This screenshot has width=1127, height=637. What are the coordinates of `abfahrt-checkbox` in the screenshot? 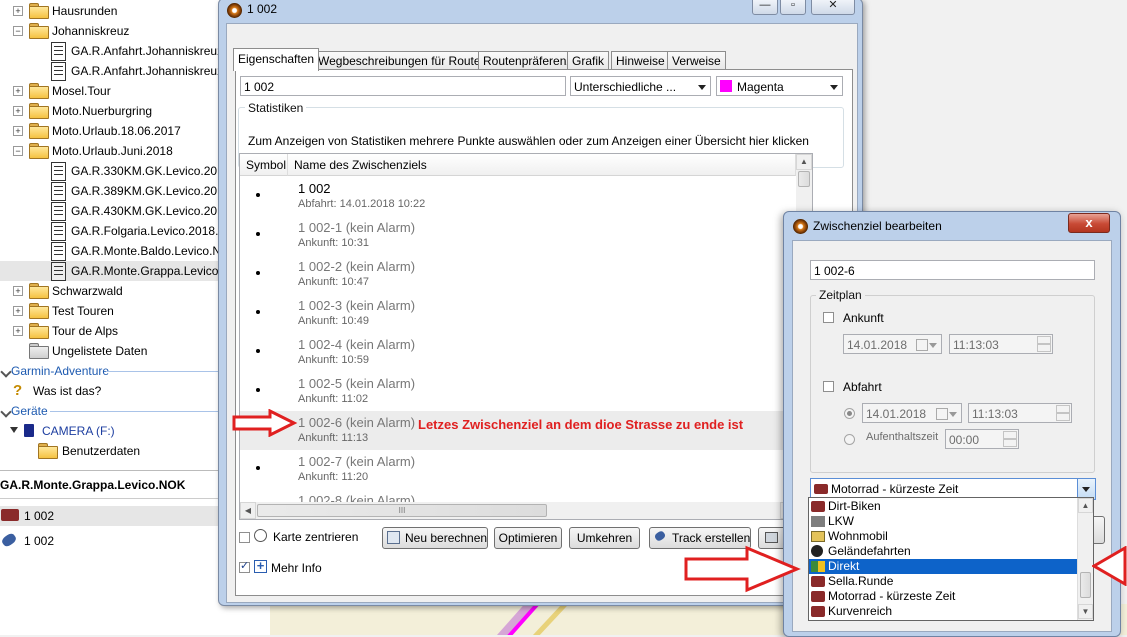 It's located at (828, 386).